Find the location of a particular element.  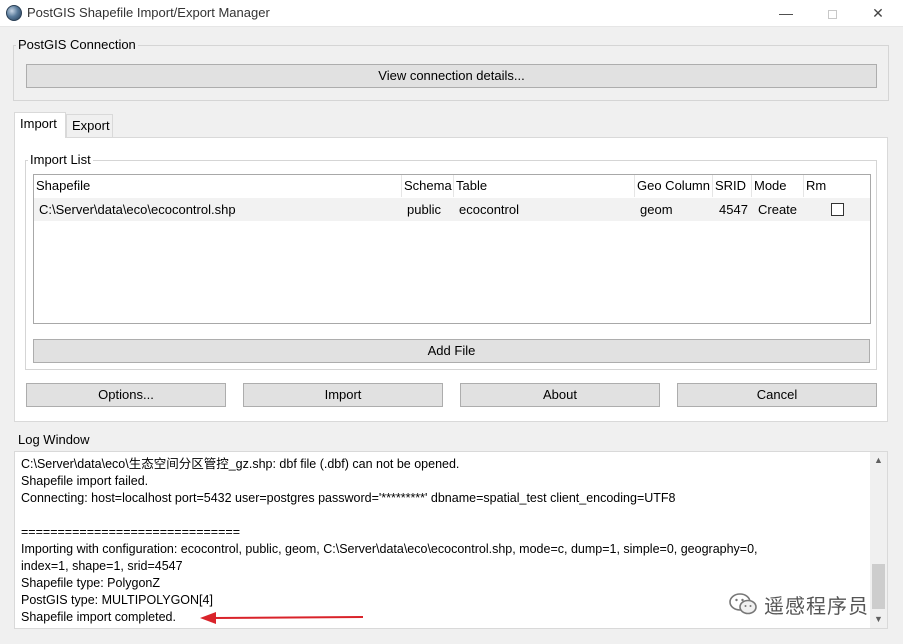

maximize-icon is located at coordinates (832, 14).